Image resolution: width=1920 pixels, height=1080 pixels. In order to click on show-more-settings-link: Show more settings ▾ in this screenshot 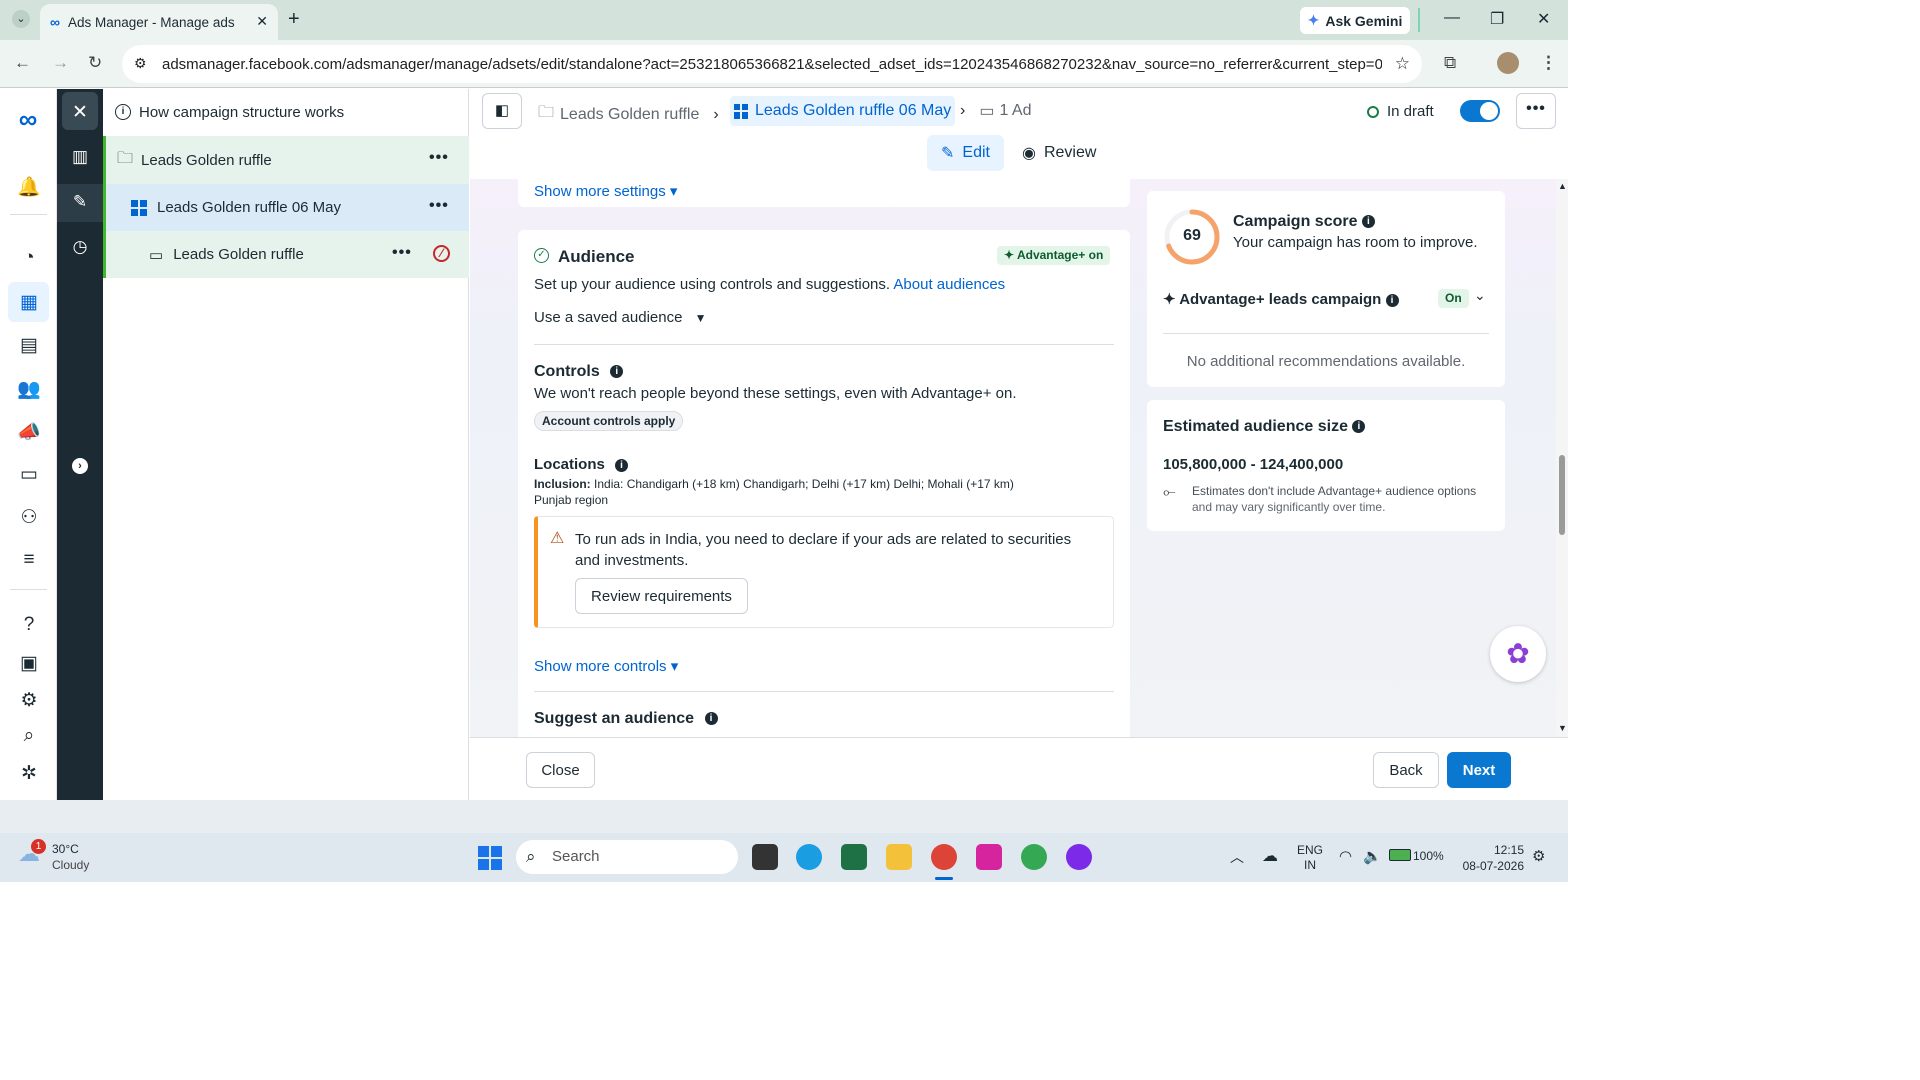, I will do `click(605, 191)`.